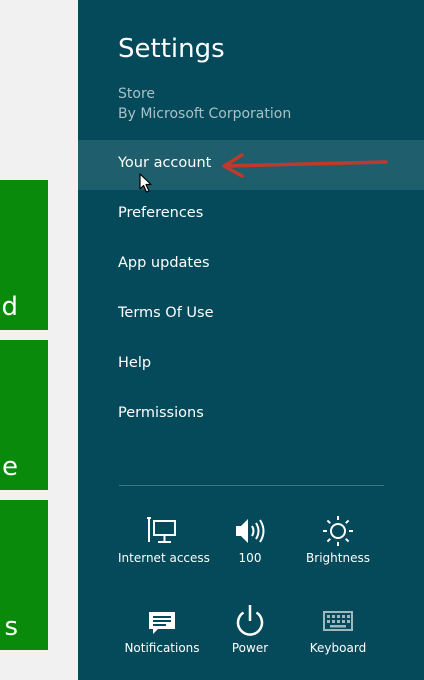 The width and height of the screenshot is (424, 680). Describe the element at coordinates (162, 532) in the screenshot. I see `network-icon` at that location.